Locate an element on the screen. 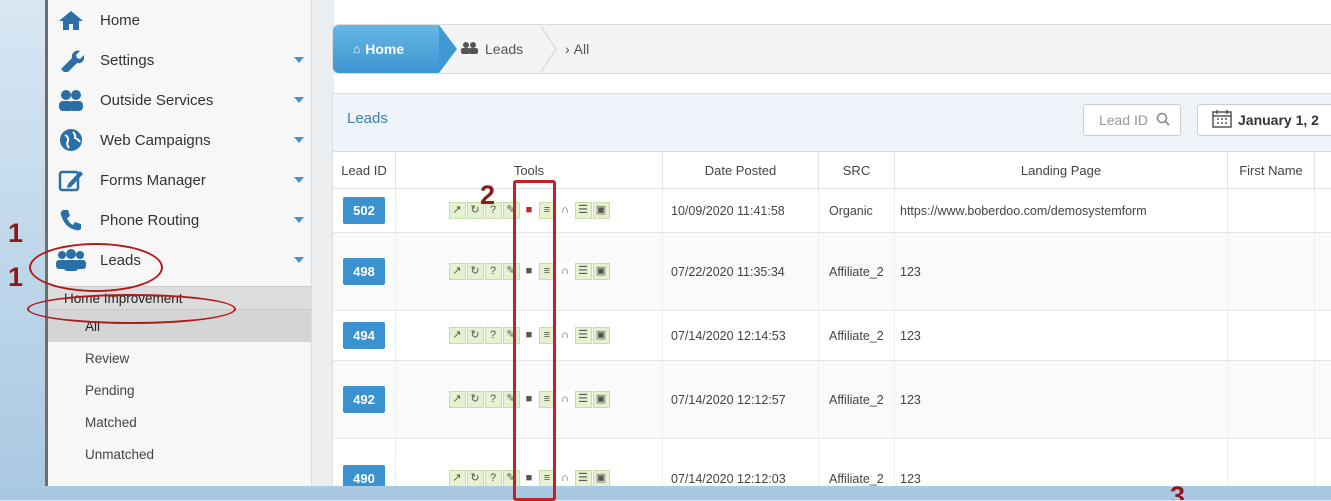 The width and height of the screenshot is (1331, 501). panel-title: Leads is located at coordinates (367, 118).